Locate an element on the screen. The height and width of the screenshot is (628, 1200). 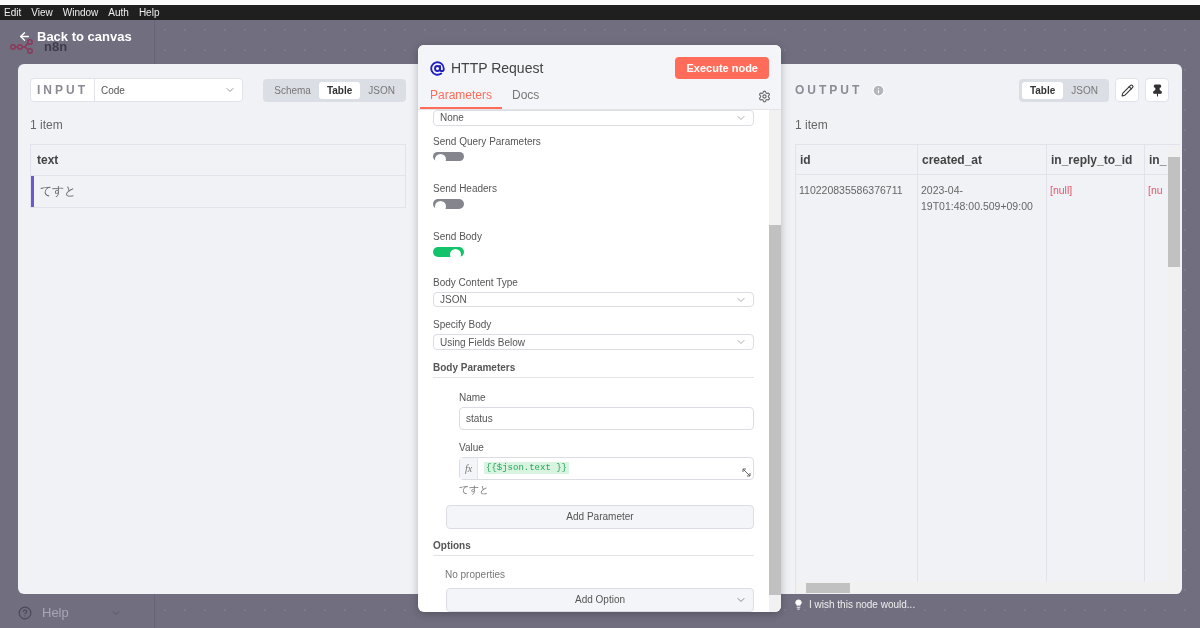
edit-button is located at coordinates (1127, 90).